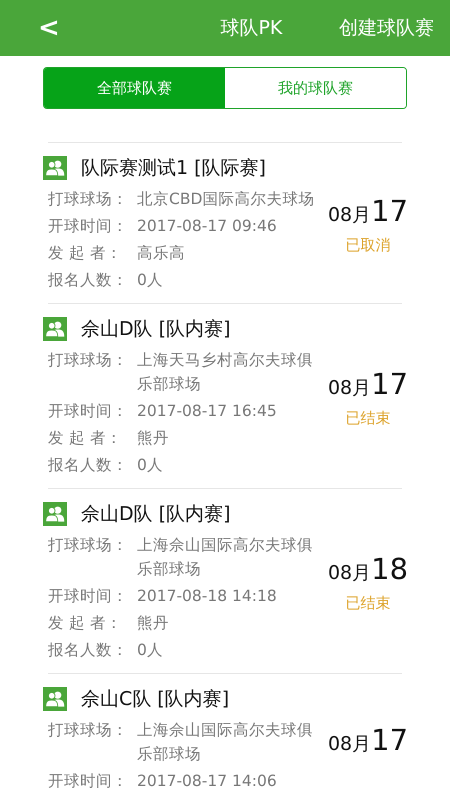 This screenshot has width=450, height=800. What do you see at coordinates (155, 699) in the screenshot?
I see `match-title: 佘山C队 [队内赛]` at bounding box center [155, 699].